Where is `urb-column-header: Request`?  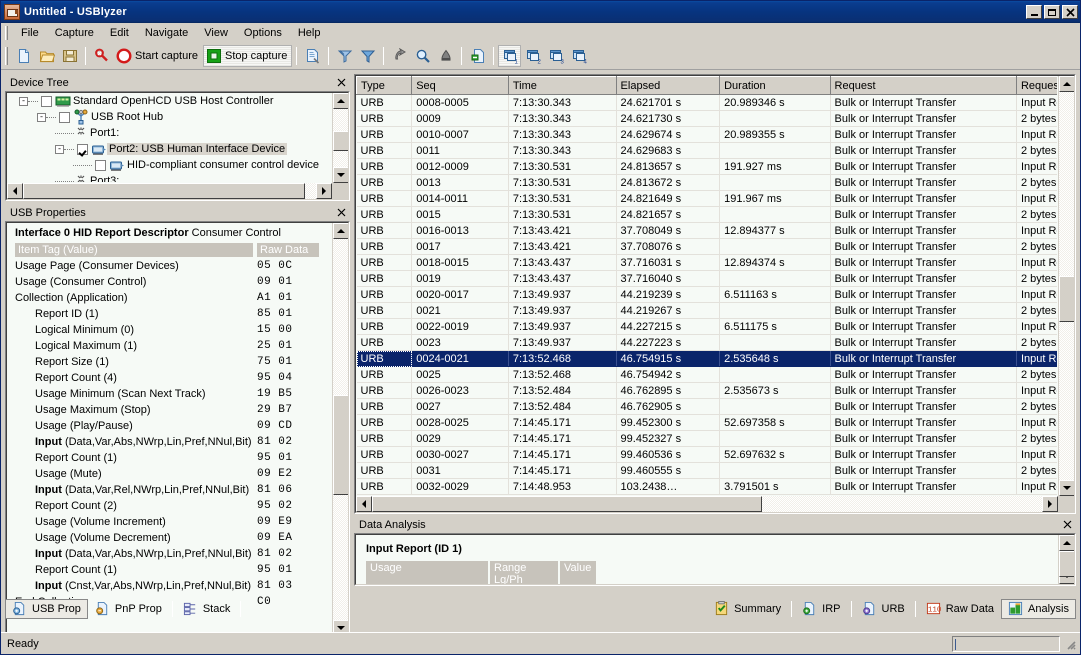 urb-column-header: Request is located at coordinates (923, 85).